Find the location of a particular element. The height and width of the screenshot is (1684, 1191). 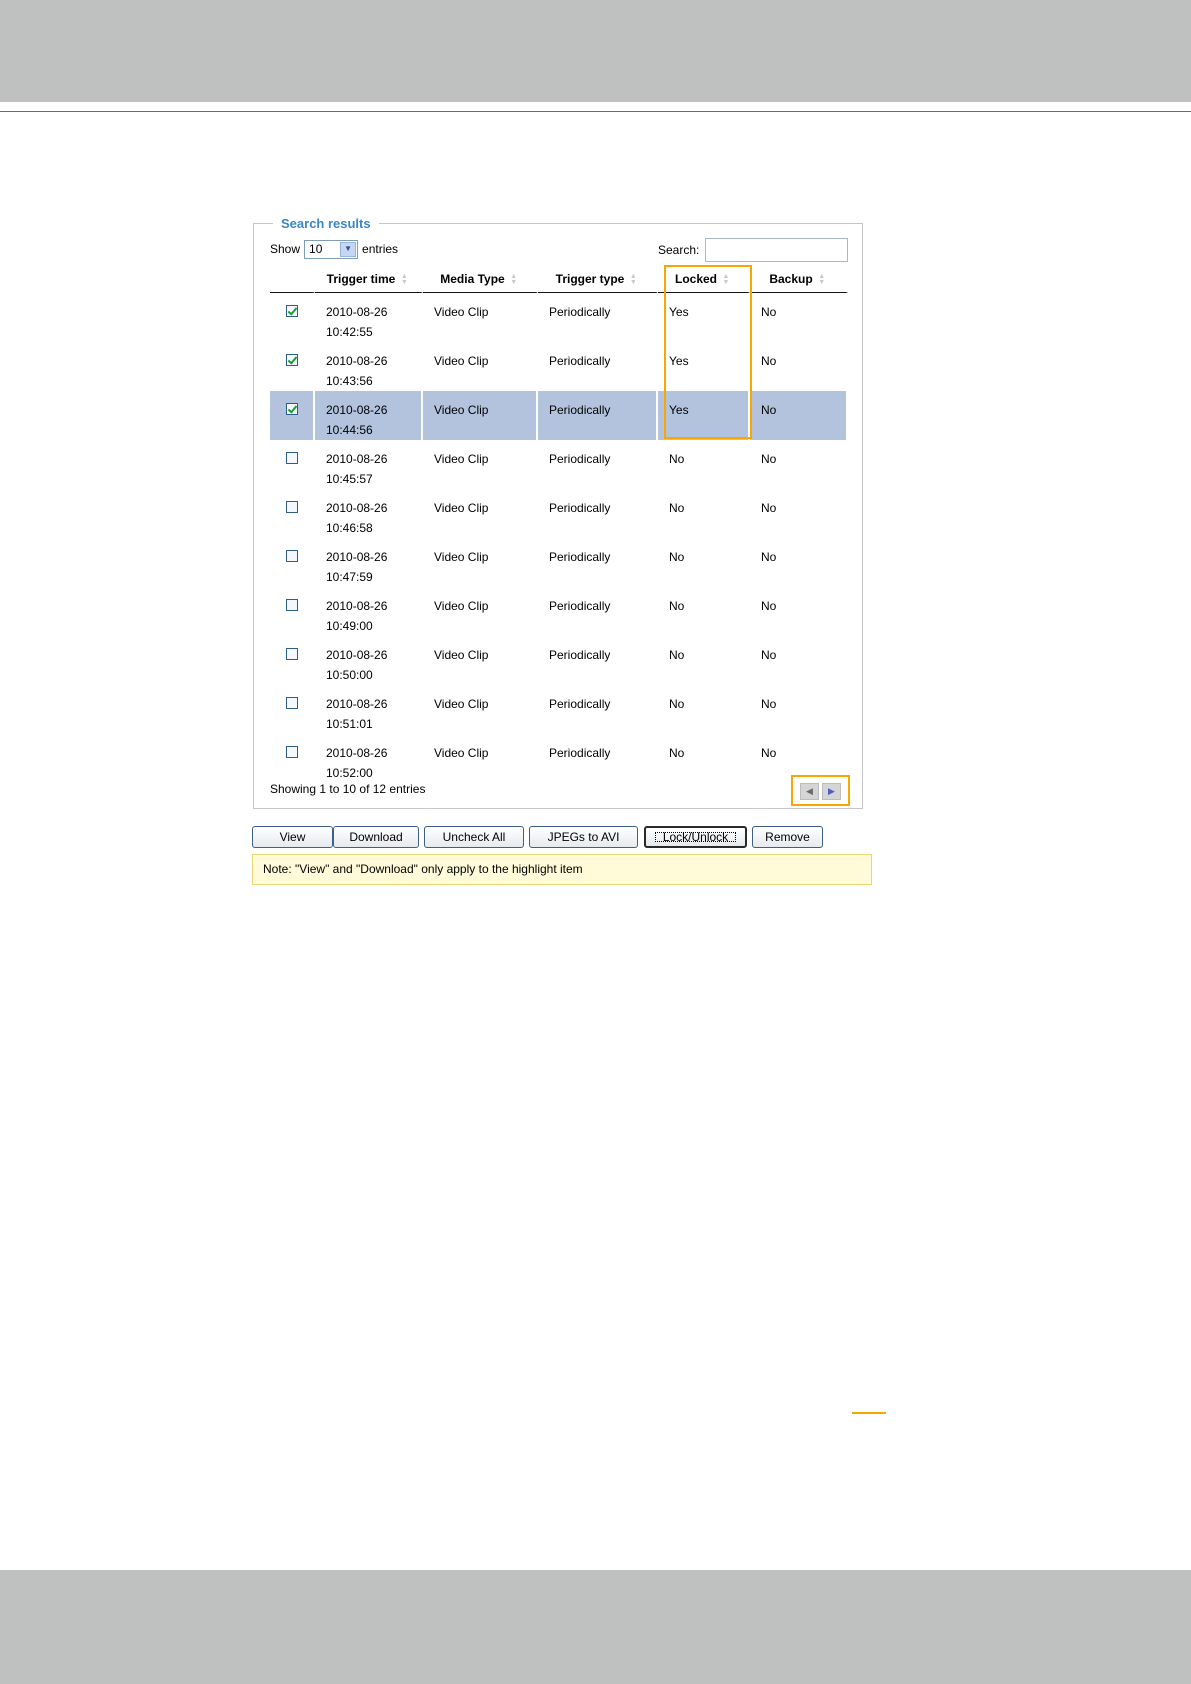

trigger-time-cell: 2010-08-26 10:49:00 is located at coordinates (369, 611).